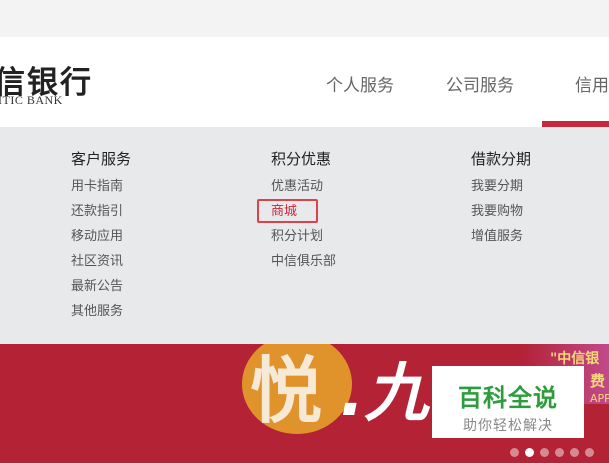 This screenshot has width=609, height=463. Describe the element at coordinates (552, 452) in the screenshot. I see `carousel-dots` at that location.